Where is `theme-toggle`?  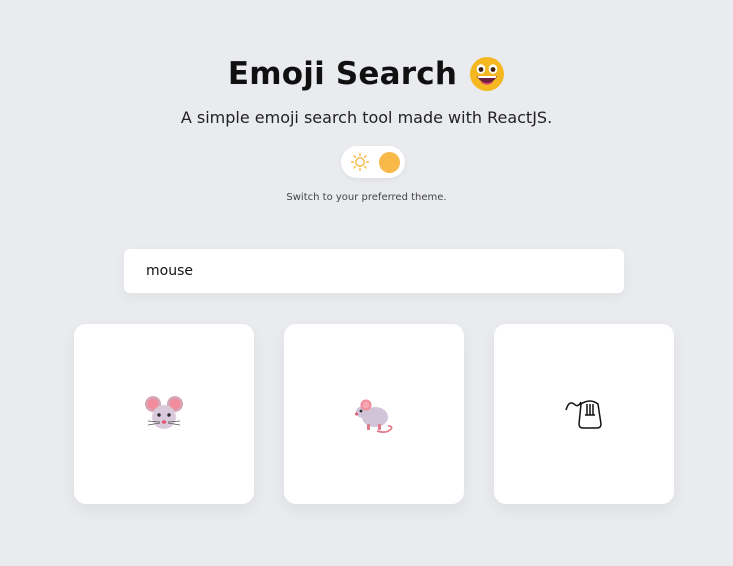
theme-toggle is located at coordinates (373, 162).